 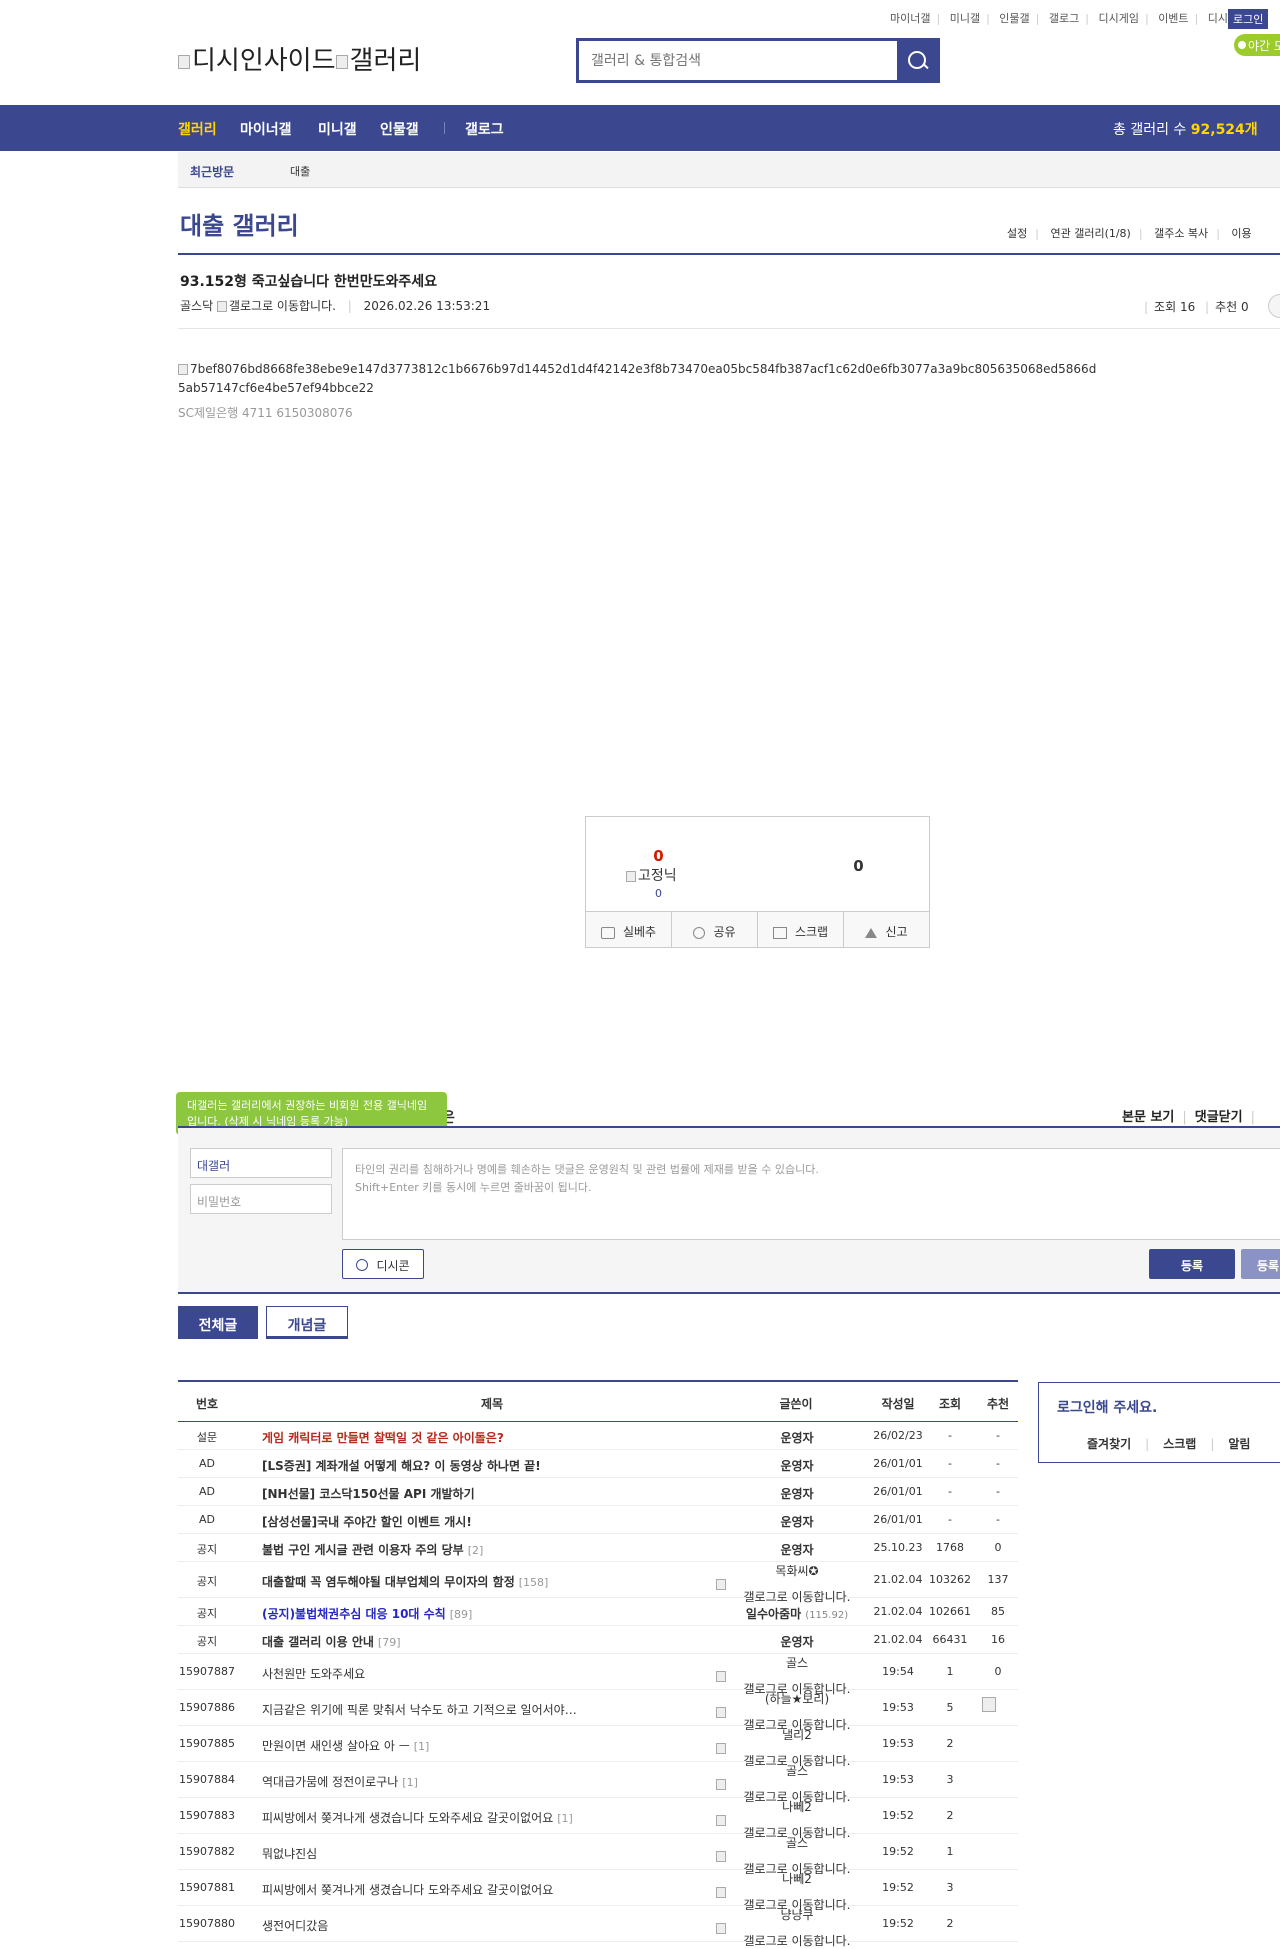 I want to click on table-row: 15907887 사천원만 도와주세요 골스 갤로그로 이동합니다. 19:54 1 0, so click(x=598, y=1675).